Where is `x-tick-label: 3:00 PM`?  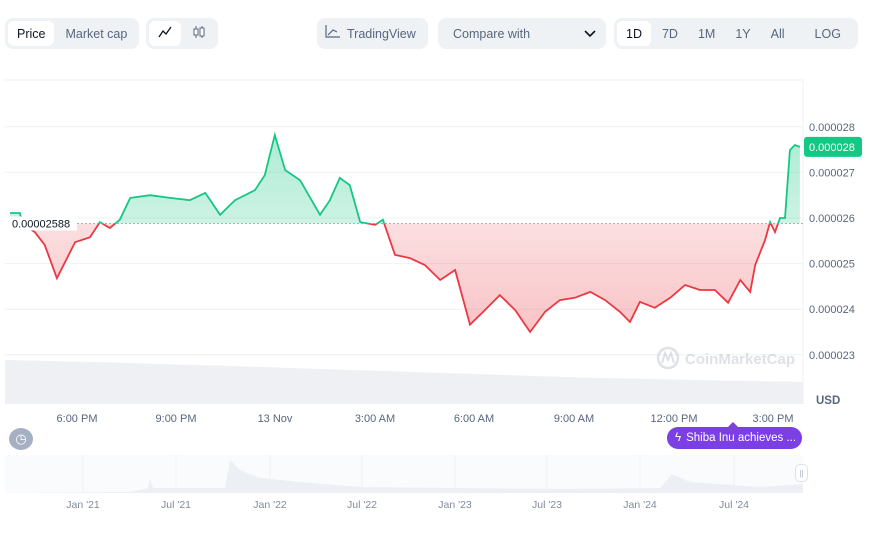
x-tick-label: 3:00 PM is located at coordinates (773, 419).